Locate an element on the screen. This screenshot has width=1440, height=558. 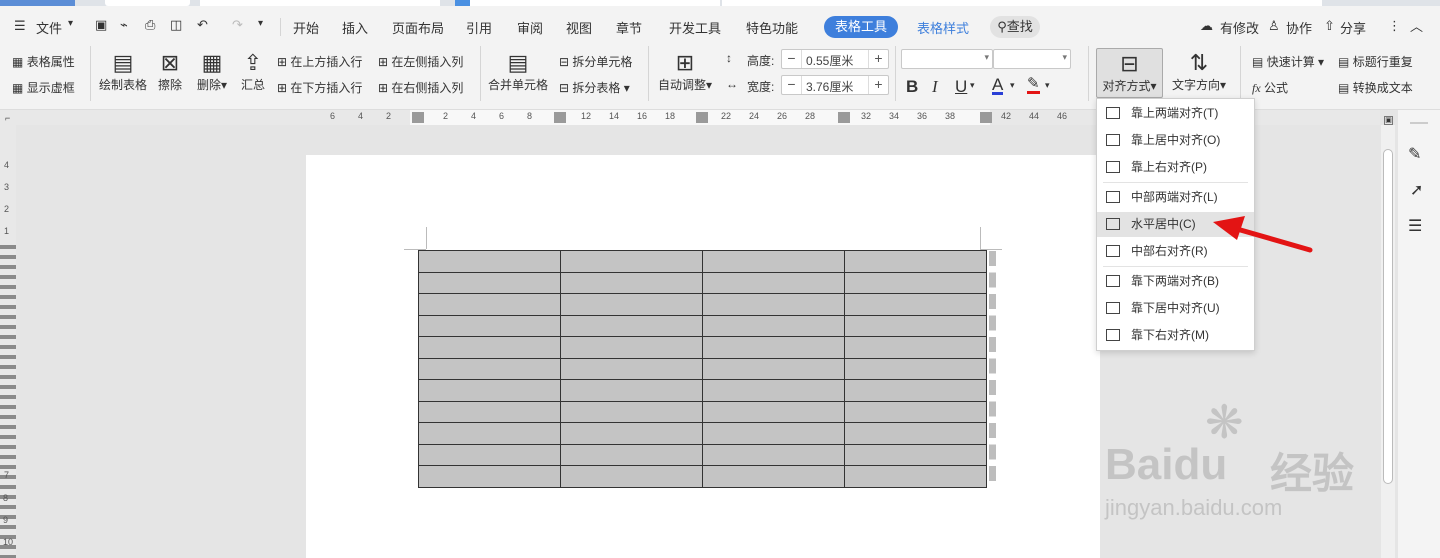
tab-developer: 开发工具 is located at coordinates (695, 27).